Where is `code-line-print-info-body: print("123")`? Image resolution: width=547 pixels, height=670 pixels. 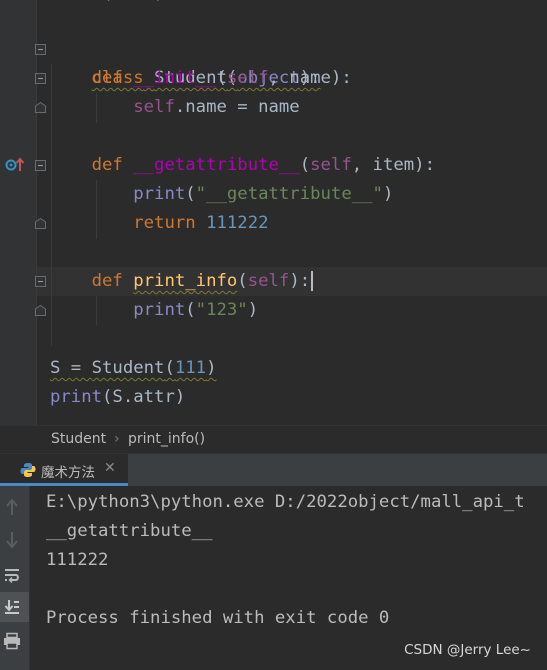
code-line-print-info-body: print("123") is located at coordinates (196, 310).